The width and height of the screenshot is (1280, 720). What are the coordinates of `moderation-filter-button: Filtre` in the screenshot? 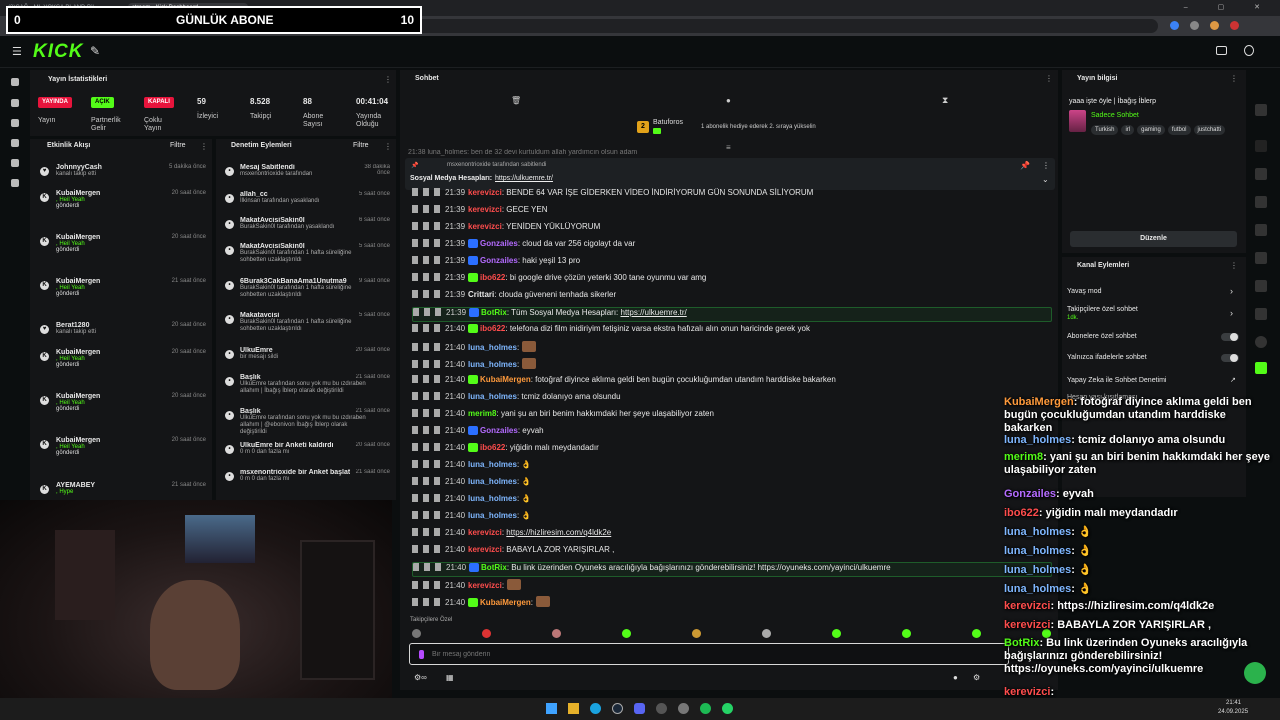 It's located at (361, 145).